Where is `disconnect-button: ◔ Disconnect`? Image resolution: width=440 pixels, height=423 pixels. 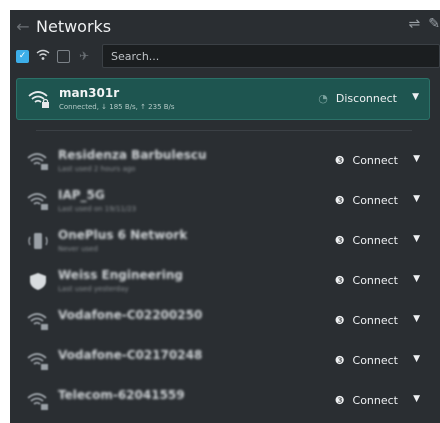
disconnect-button: ◔ Disconnect is located at coordinates (357, 98).